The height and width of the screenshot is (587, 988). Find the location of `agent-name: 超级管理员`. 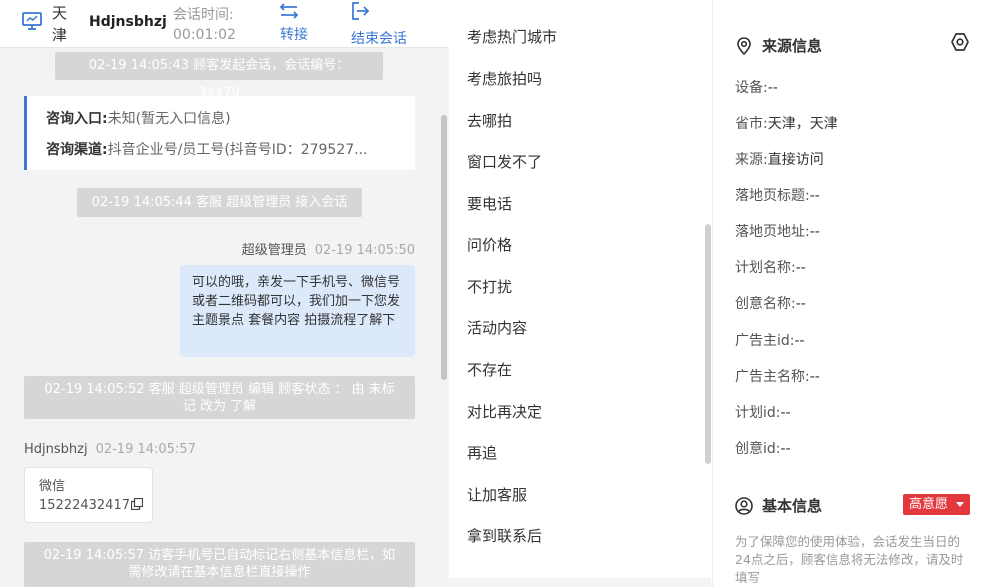

agent-name: 超级管理员 is located at coordinates (274, 250).